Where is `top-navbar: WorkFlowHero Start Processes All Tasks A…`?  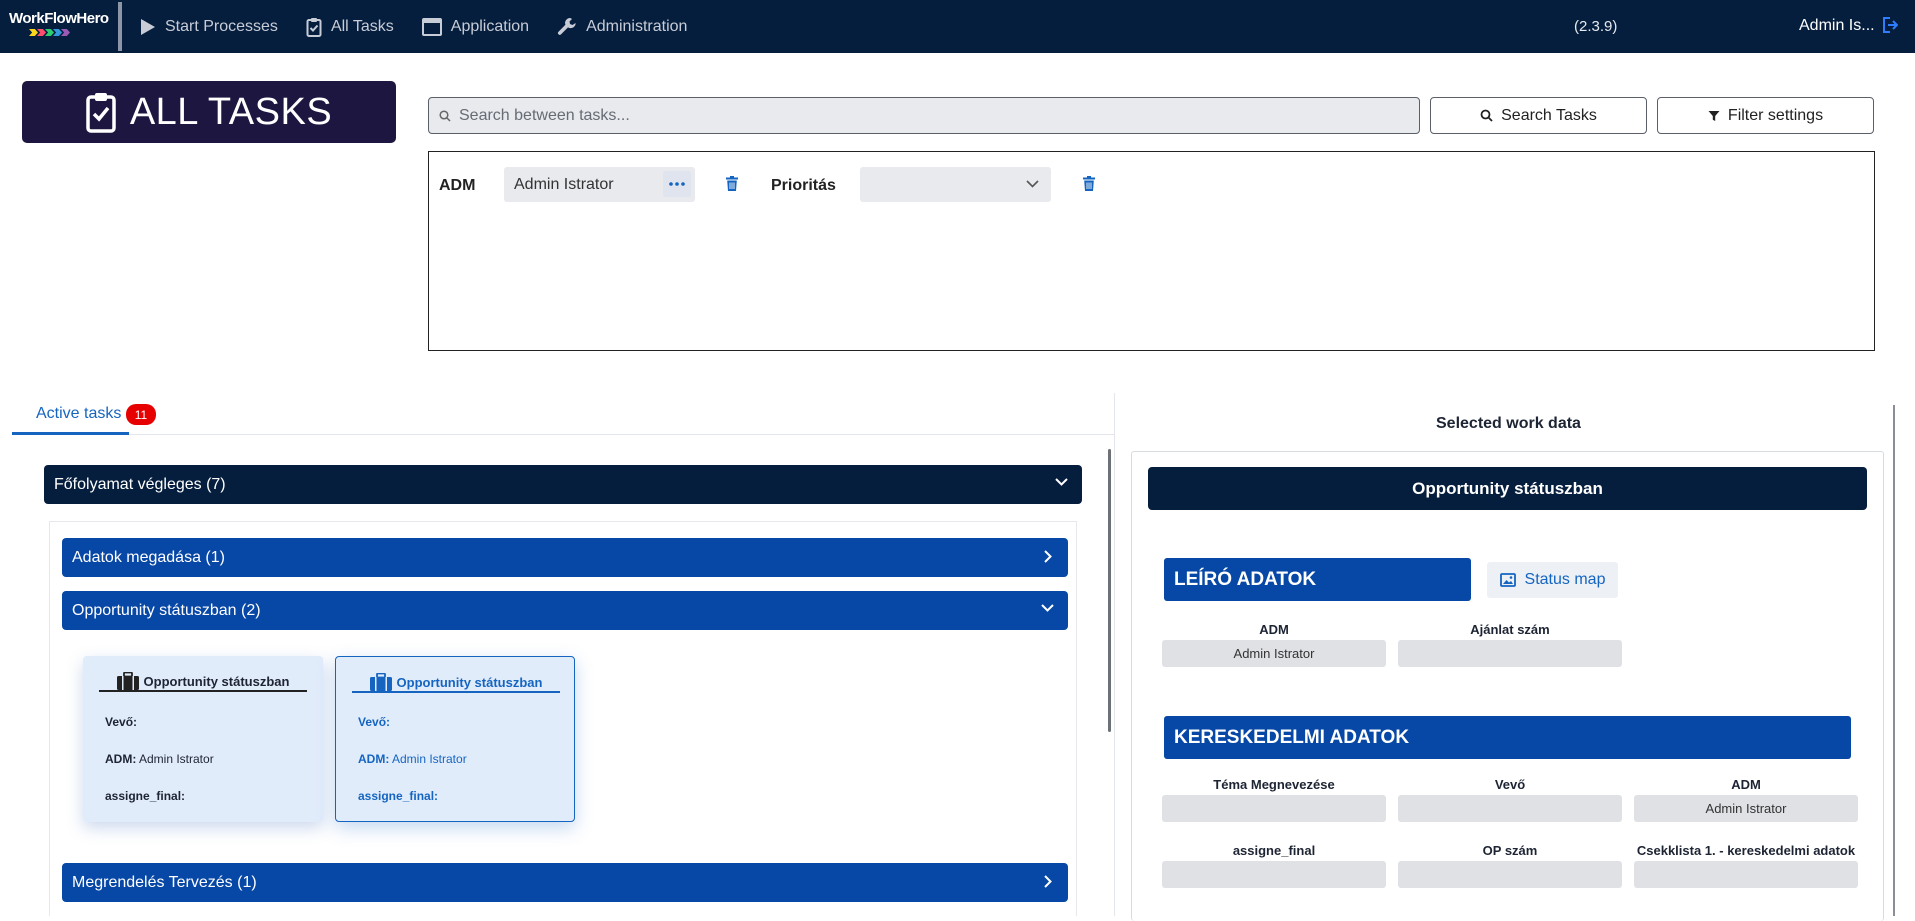
top-navbar: WorkFlowHero Start Processes All Tasks A… is located at coordinates (957, 26).